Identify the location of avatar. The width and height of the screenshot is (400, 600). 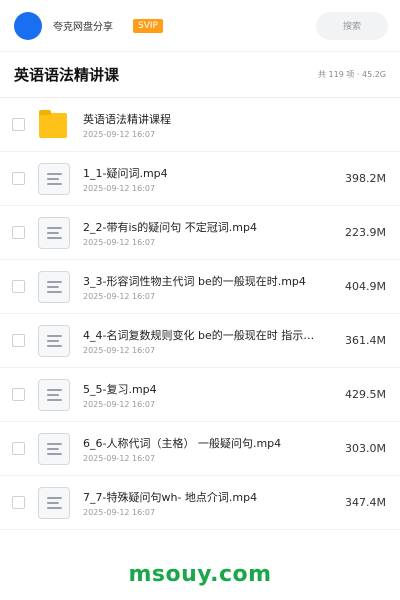
(28, 25).